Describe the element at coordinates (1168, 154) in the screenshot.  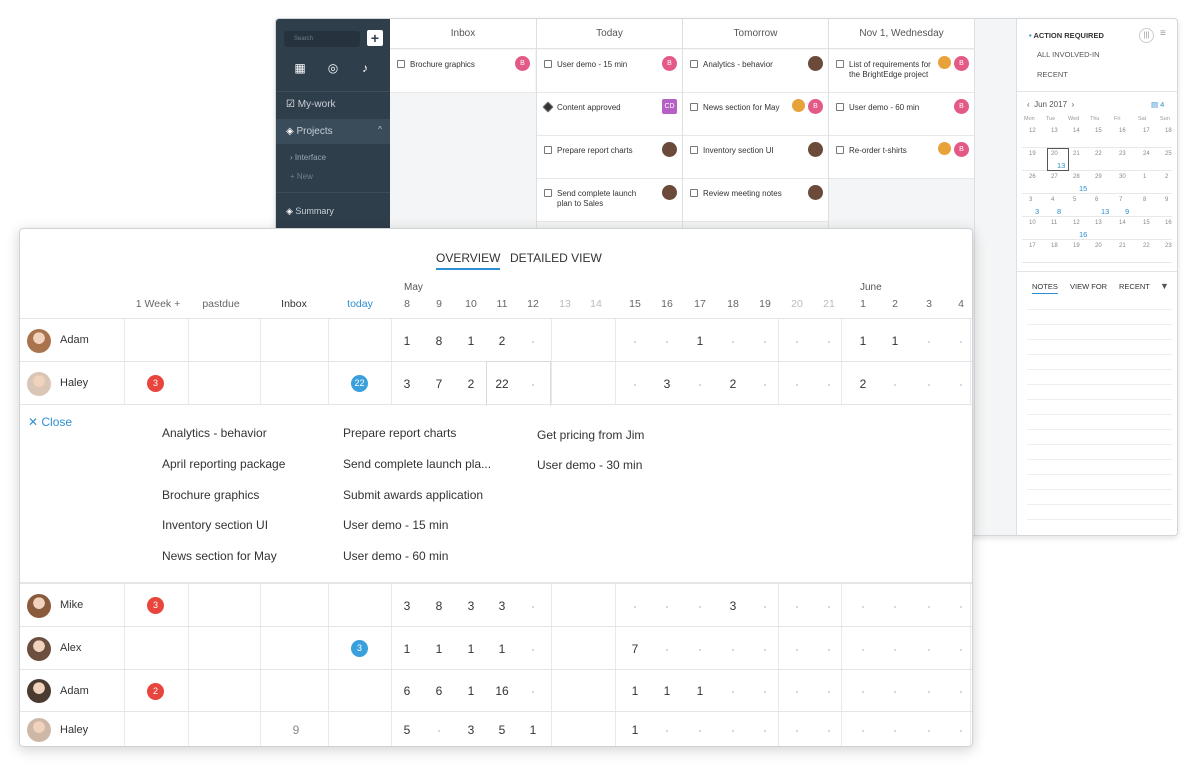
I see `calendar-day: 25` at that location.